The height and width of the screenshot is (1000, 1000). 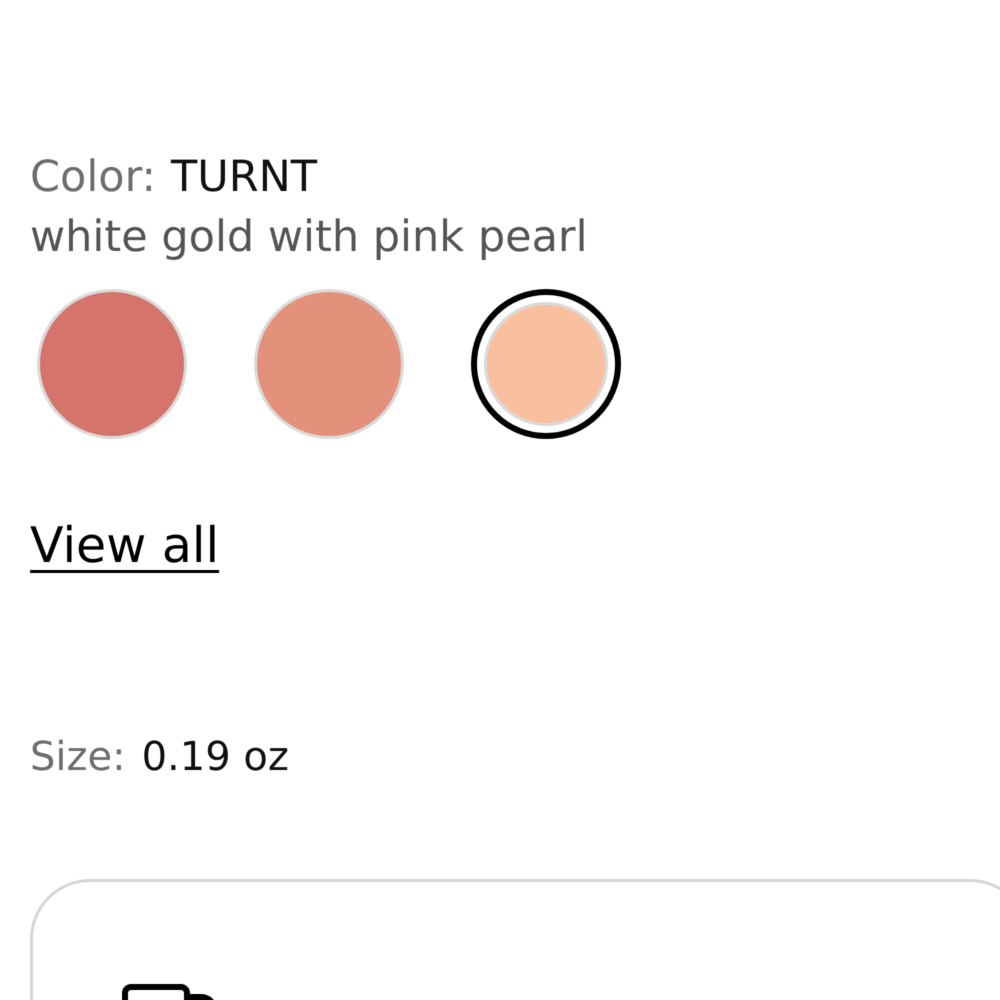 I want to click on size-value: 0.19 oz, so click(x=215, y=757).